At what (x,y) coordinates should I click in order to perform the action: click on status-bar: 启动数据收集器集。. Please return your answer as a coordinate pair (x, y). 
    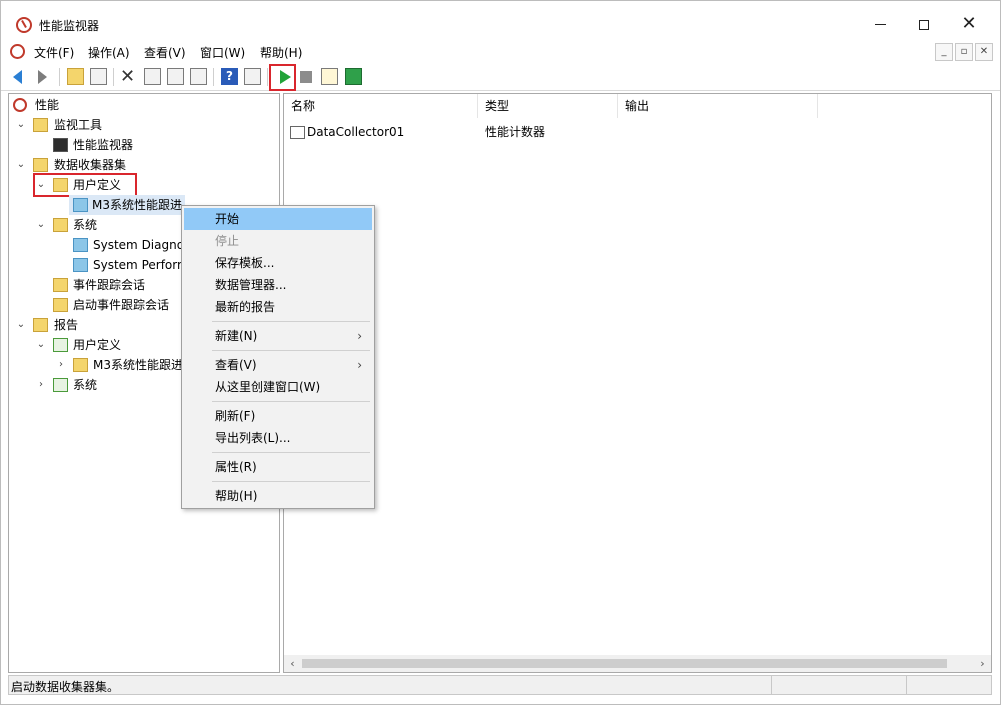
    Looking at the image, I should click on (500, 685).